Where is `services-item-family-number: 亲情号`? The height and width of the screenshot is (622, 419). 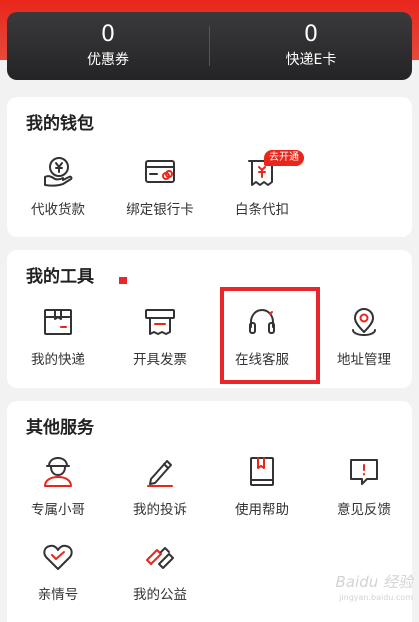 services-item-family-number: 亲情号 is located at coordinates (58, 571).